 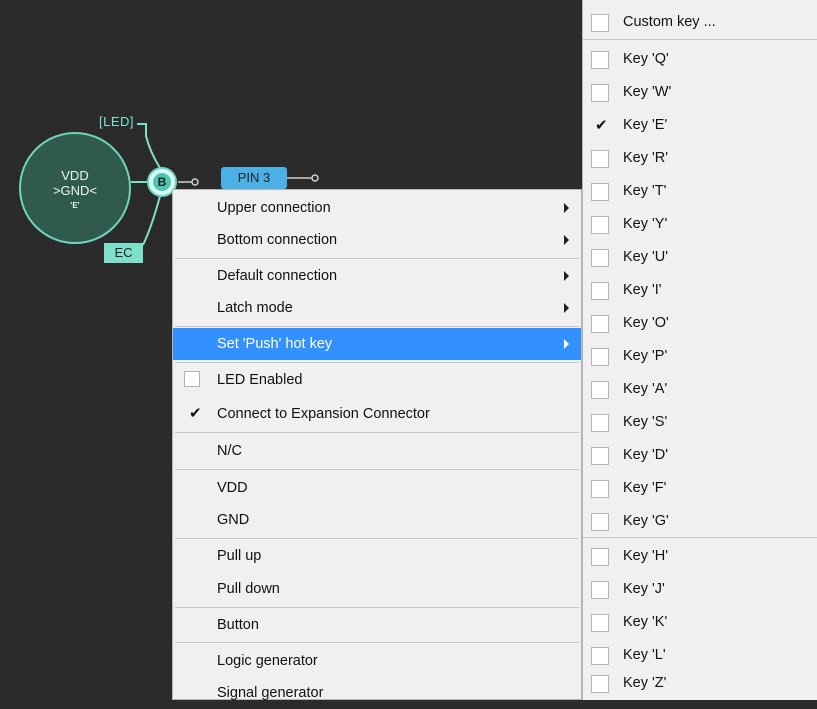 What do you see at coordinates (700, 125) in the screenshot?
I see `hotkey-item-e: ✔ Key 'E'` at bounding box center [700, 125].